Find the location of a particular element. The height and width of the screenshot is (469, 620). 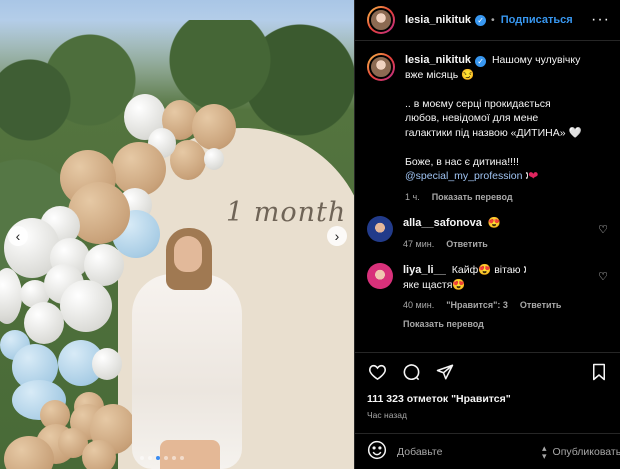

photo-woman-face is located at coordinates (188, 254).